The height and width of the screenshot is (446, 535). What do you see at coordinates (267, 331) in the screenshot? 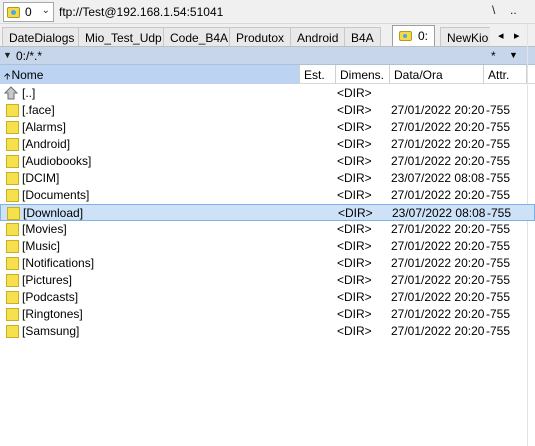
I see `file-row: [Samsung] <DIR> 27/01/2022 20:20 -755` at bounding box center [267, 331].